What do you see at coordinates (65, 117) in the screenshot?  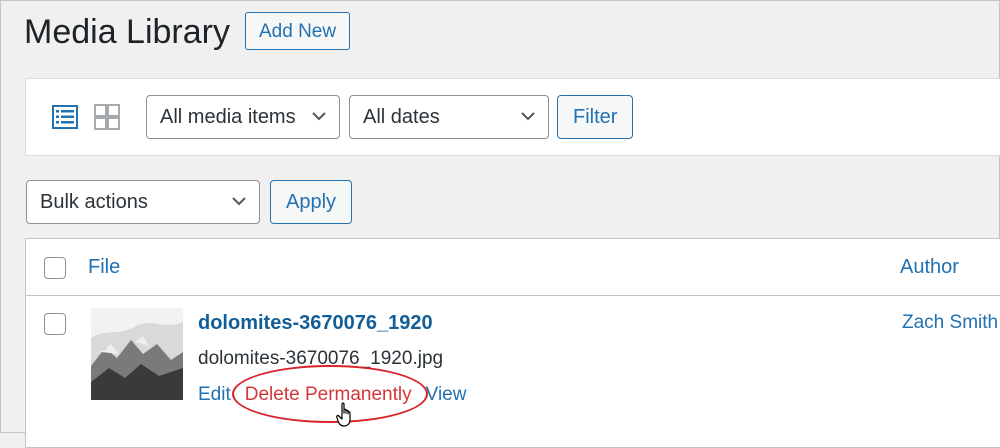 I see `list-view-icon` at bounding box center [65, 117].